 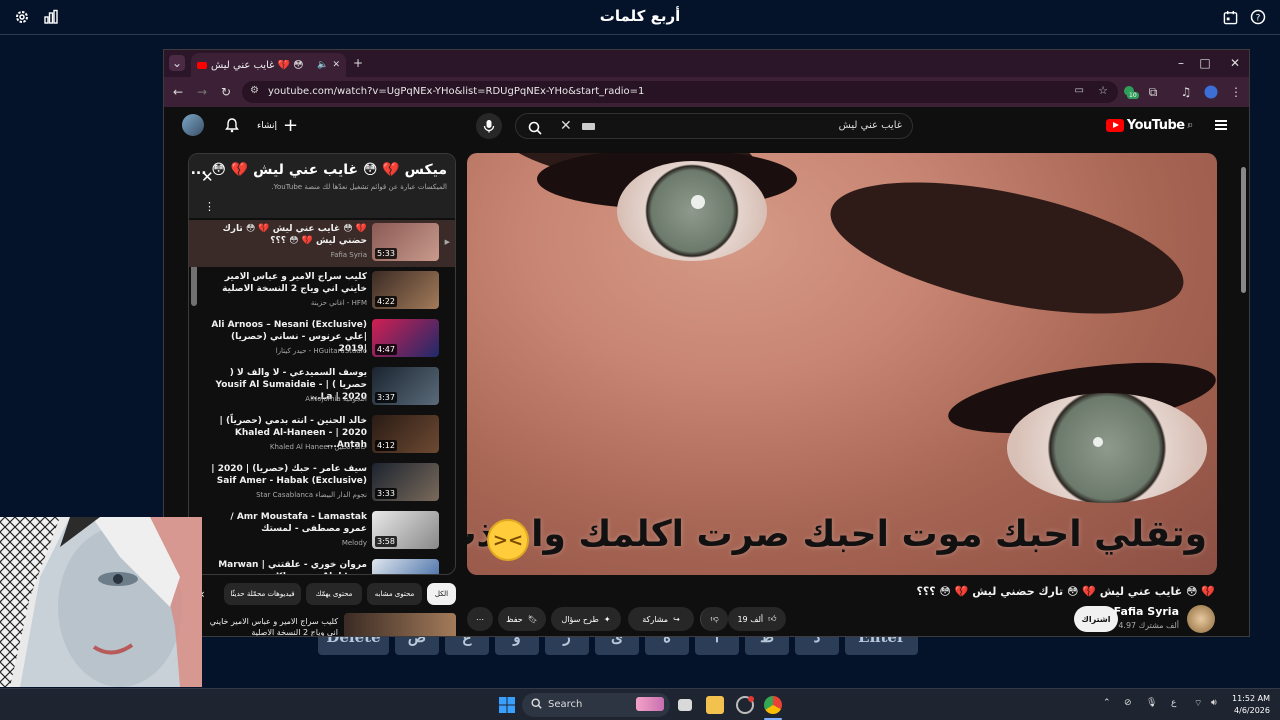 I want to click on subscribe-button: اشتراك, so click(x=1096, y=619).